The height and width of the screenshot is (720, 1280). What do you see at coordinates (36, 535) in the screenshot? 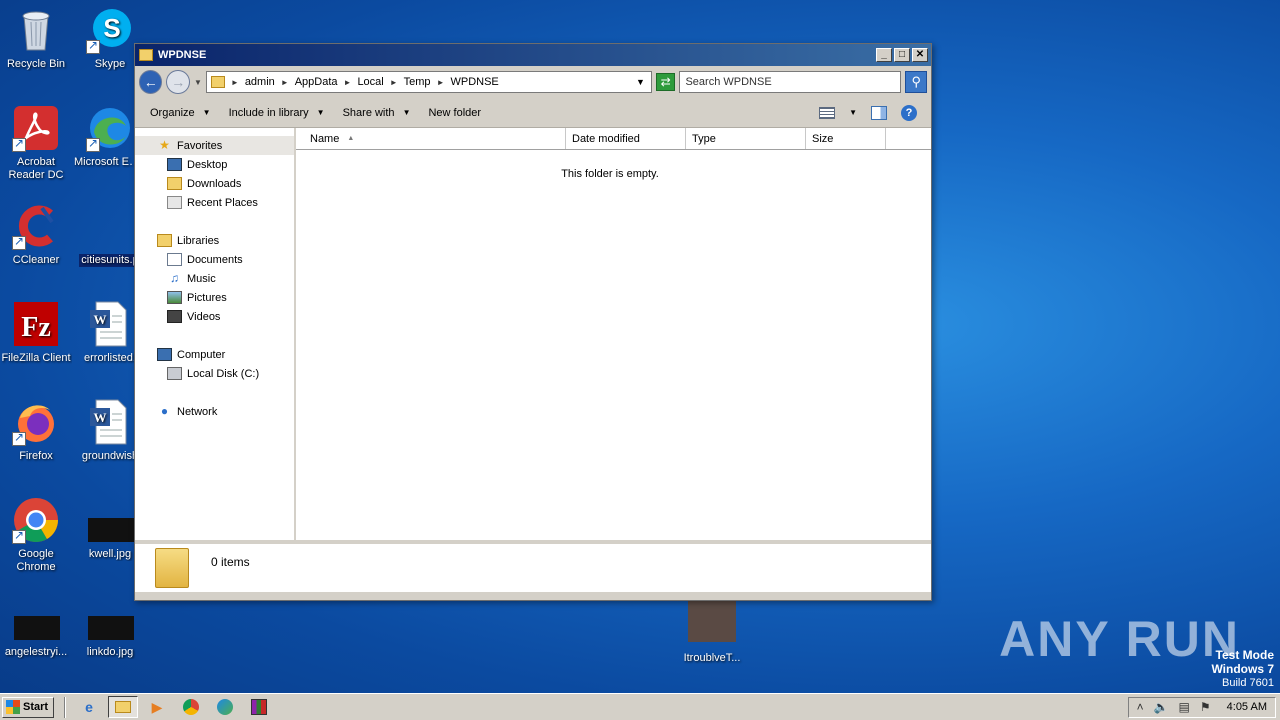
I see `desktop-icon-chrome: Google Chrome` at bounding box center [36, 535].